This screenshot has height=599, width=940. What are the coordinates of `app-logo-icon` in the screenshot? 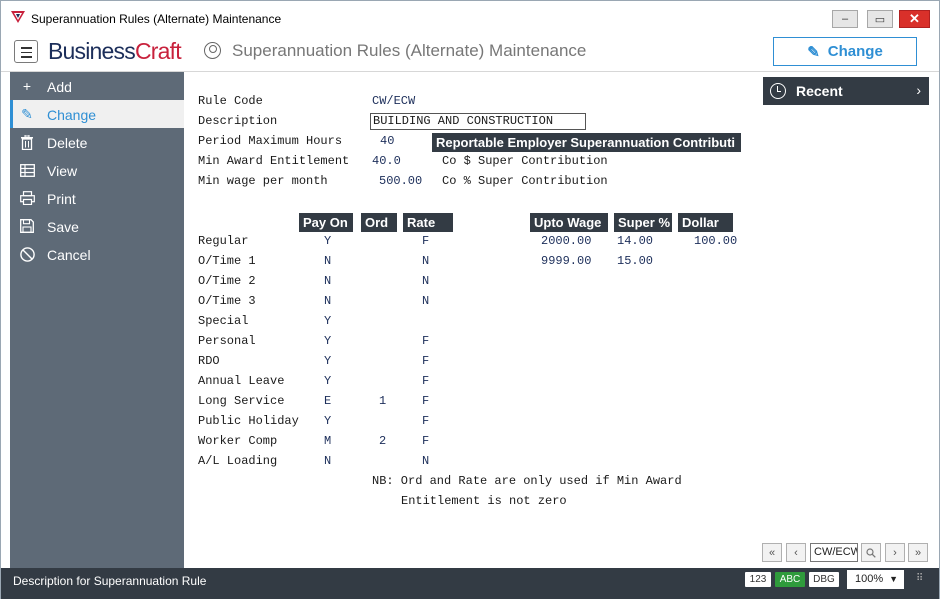 It's located at (18, 17).